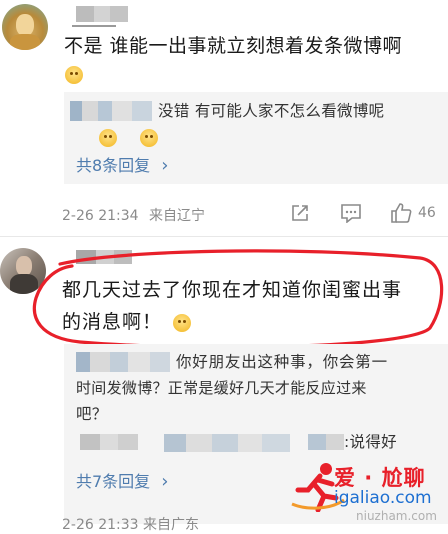  I want to click on avatar, so click(25, 27).